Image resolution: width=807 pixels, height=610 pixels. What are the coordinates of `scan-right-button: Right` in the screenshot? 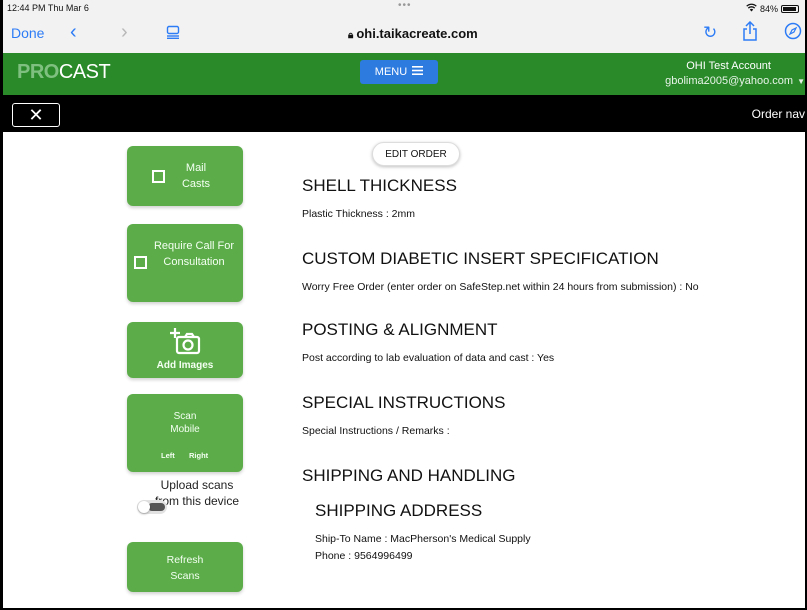 It's located at (198, 456).